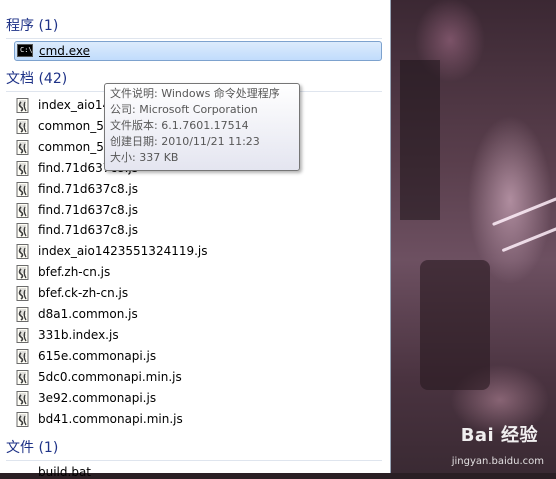 The image size is (556, 479). Describe the element at coordinates (497, 461) in the screenshot. I see `baidu-watermark-url: jingyan.baidu.com` at that location.